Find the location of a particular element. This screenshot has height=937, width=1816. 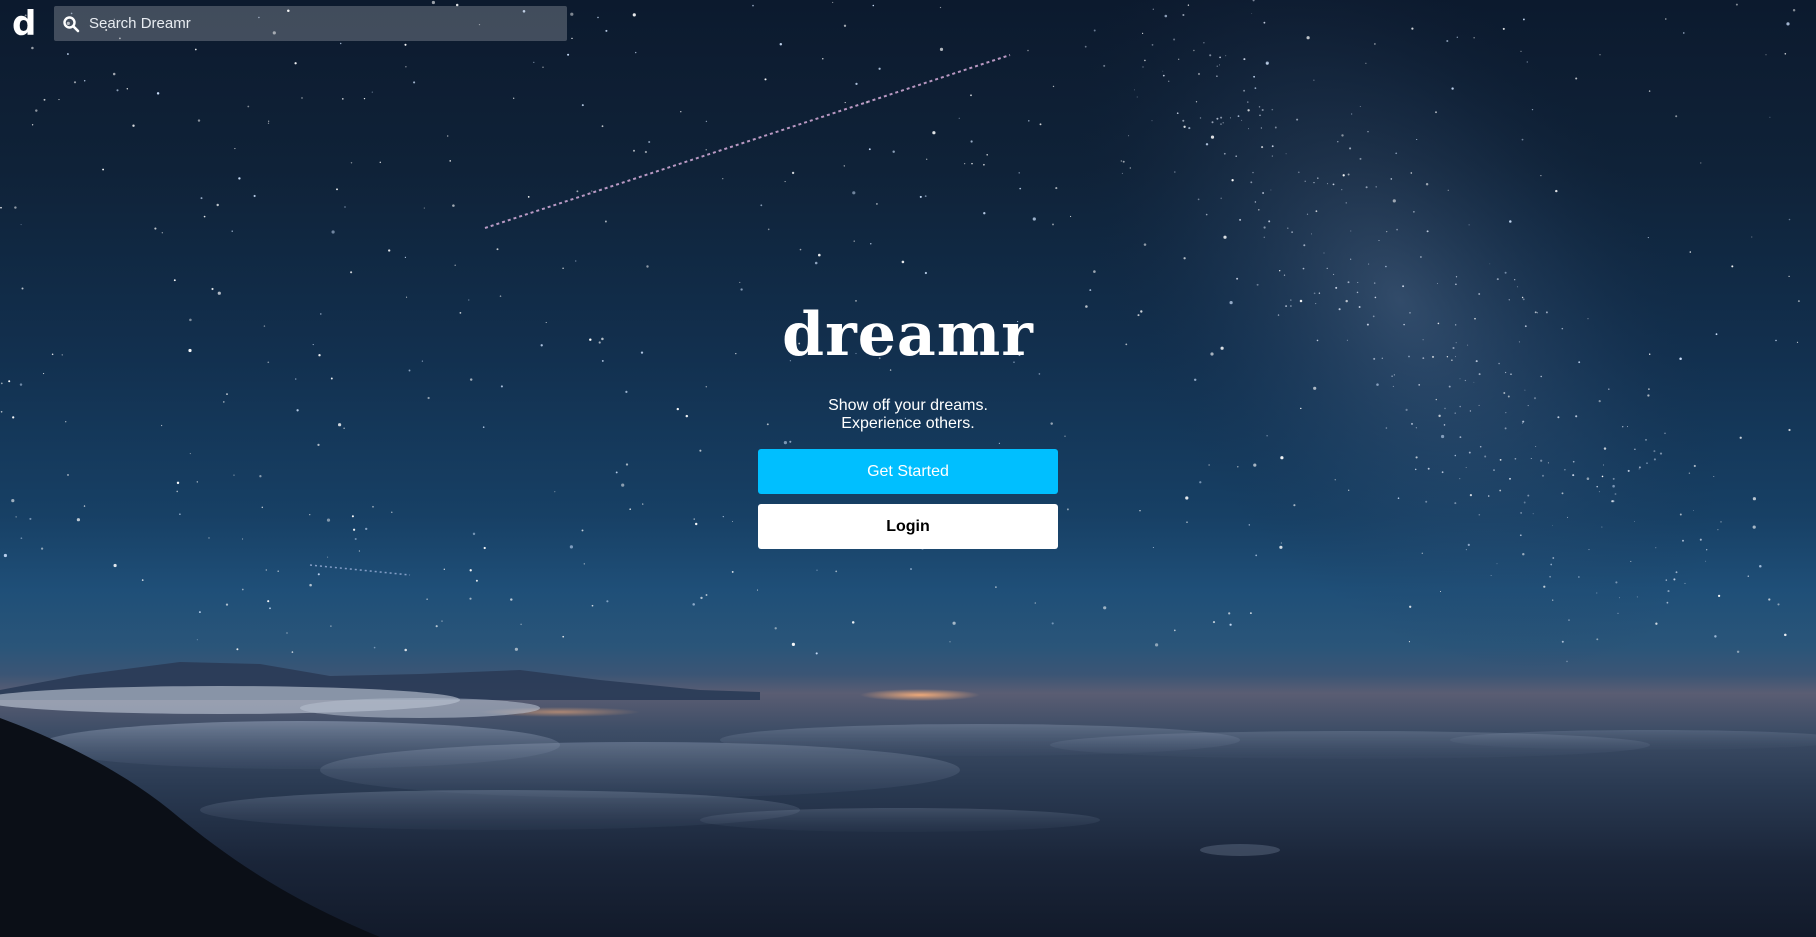

search-input is located at coordinates (309, 23).